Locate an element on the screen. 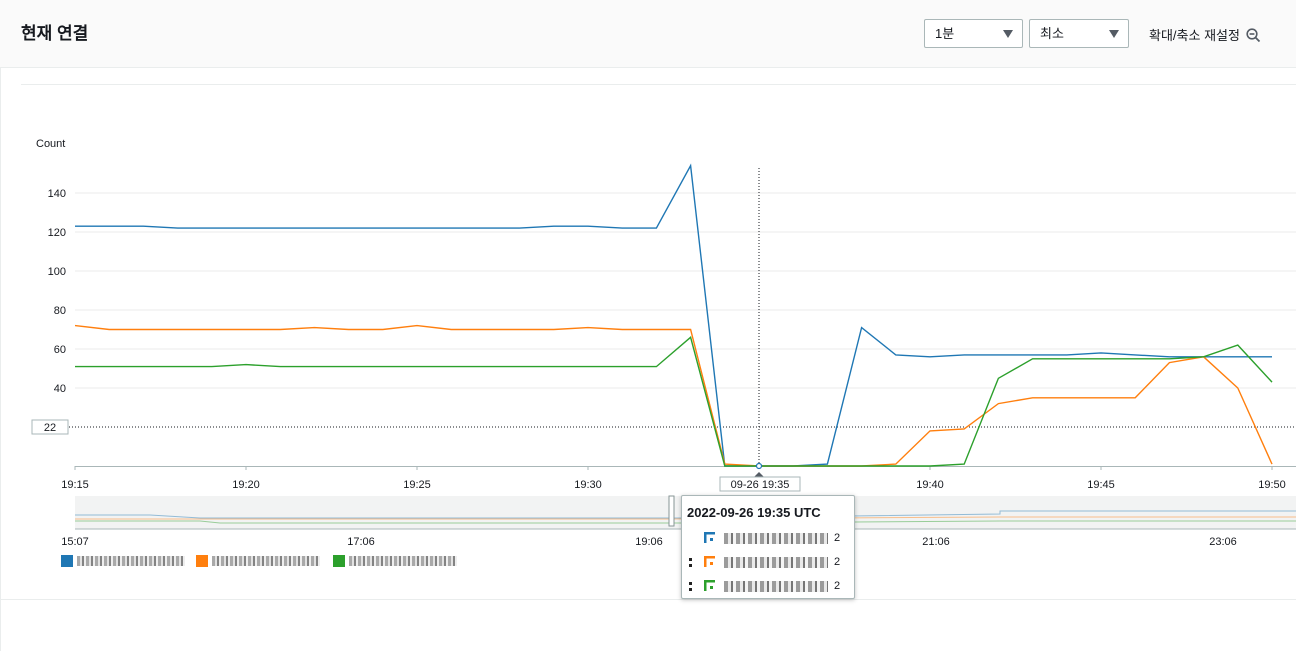  threshold-label: 22 is located at coordinates (50, 428).